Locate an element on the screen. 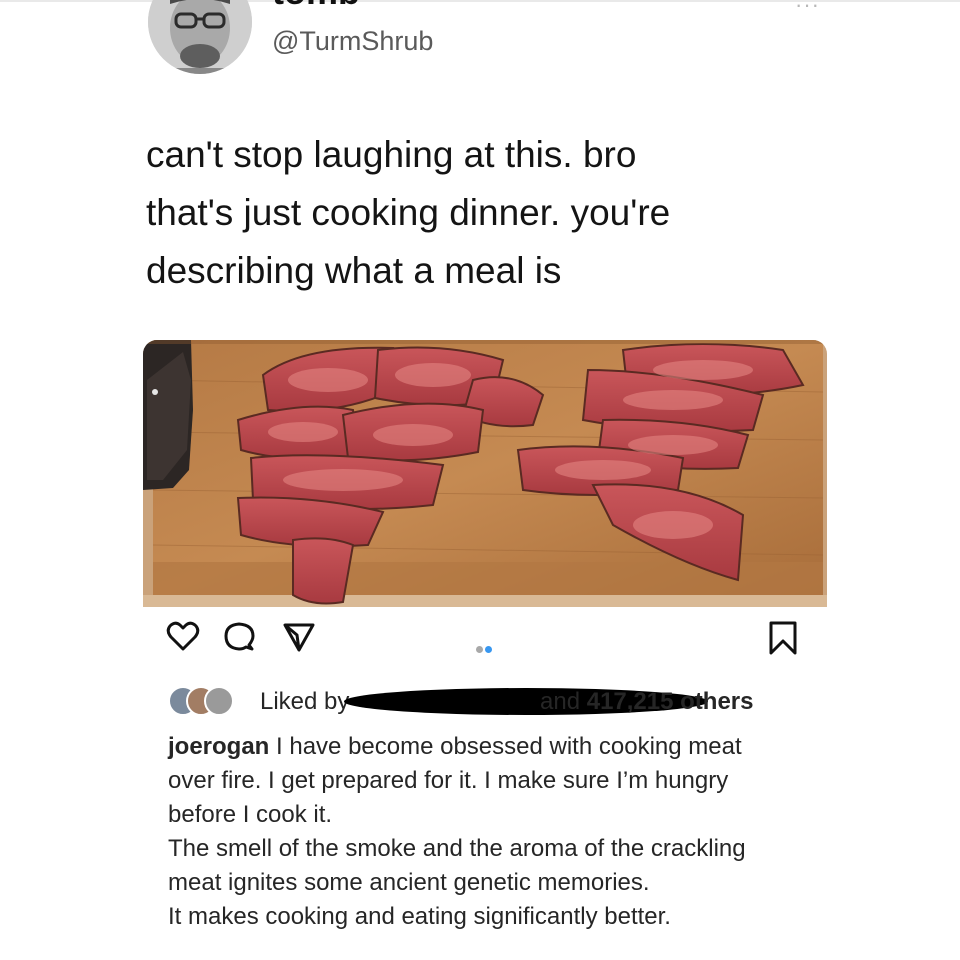 The image size is (960, 960). post-actions-bar is located at coordinates (480, 645).